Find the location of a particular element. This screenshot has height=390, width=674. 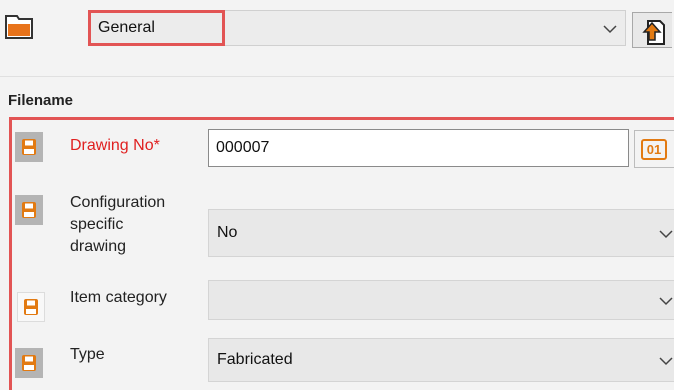

configuration-label-line: specific is located at coordinates (97, 224).